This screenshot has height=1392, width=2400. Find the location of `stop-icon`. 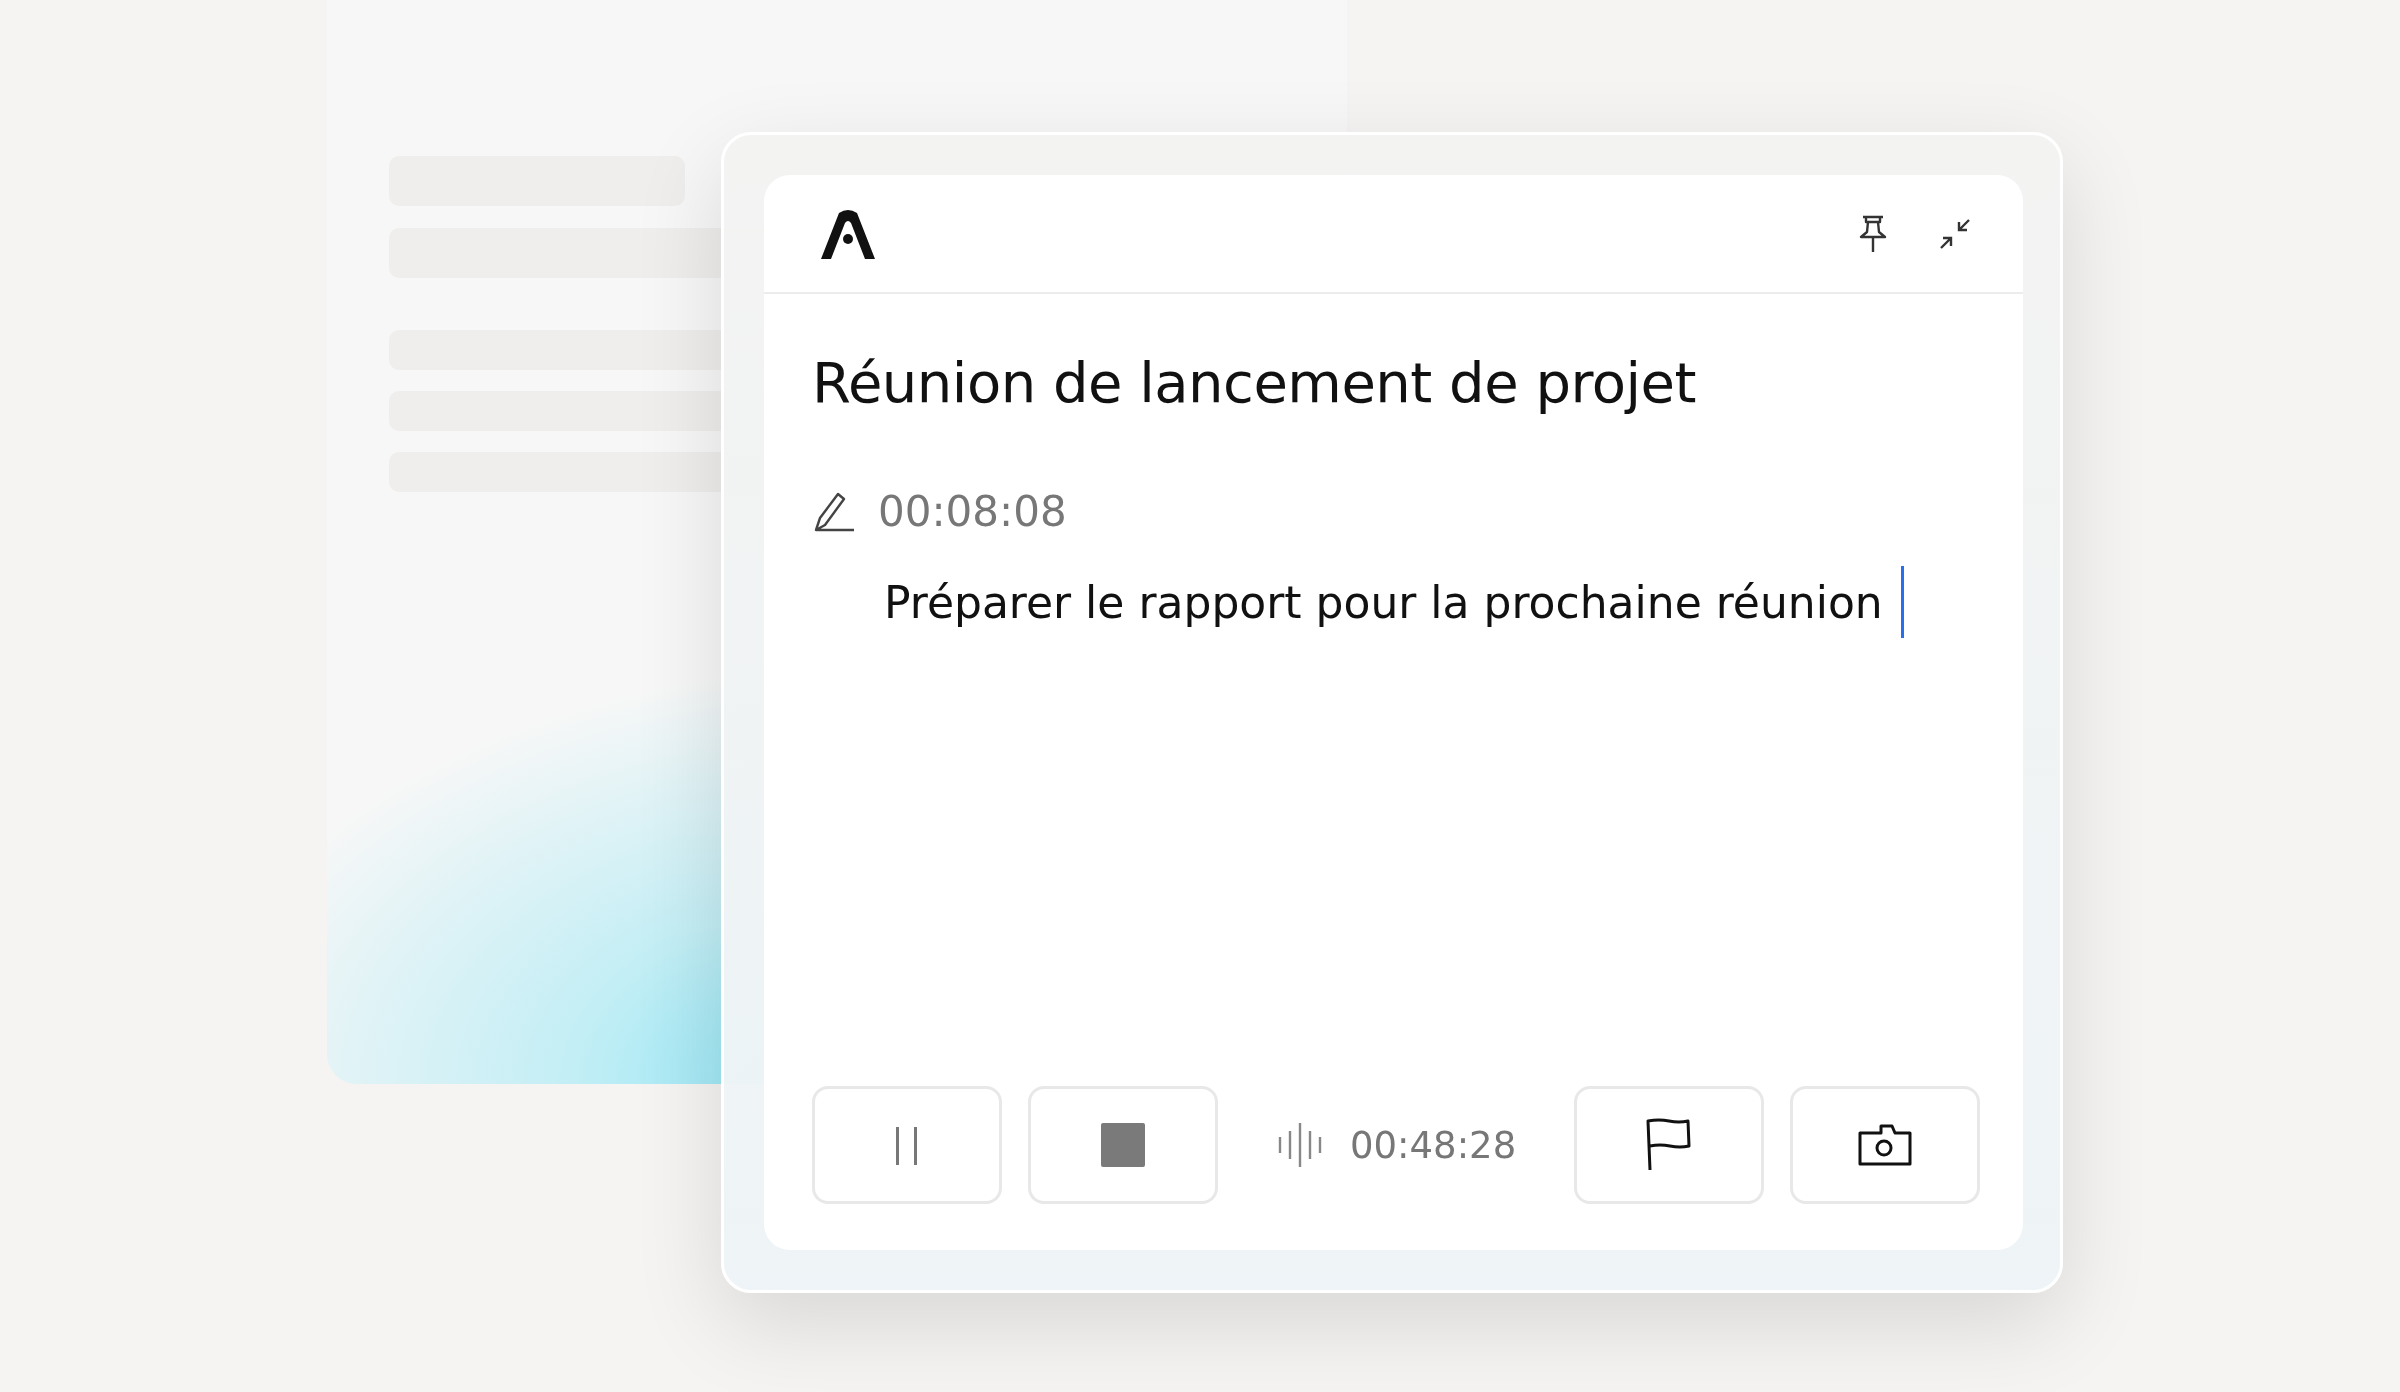

stop-icon is located at coordinates (1123, 1145).